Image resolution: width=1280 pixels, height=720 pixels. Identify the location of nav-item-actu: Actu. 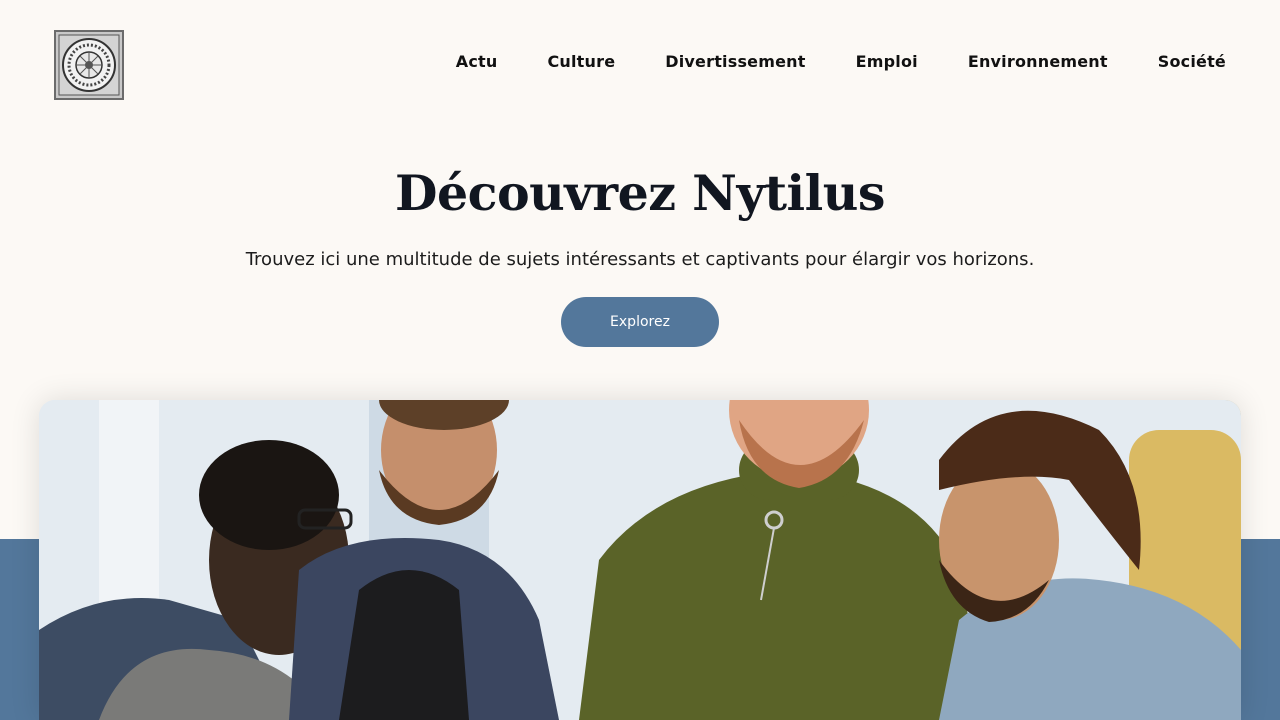
(477, 61).